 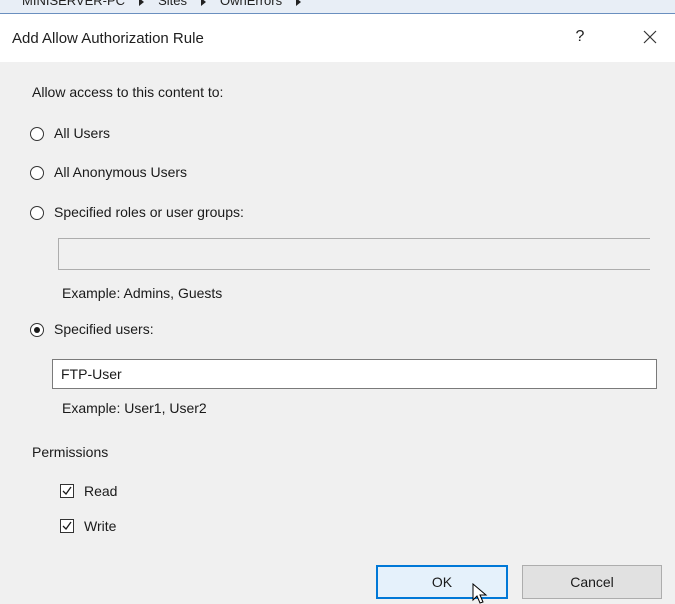 I want to click on radio-anonymous-users-label: All Anonymous Users, so click(x=120, y=172).